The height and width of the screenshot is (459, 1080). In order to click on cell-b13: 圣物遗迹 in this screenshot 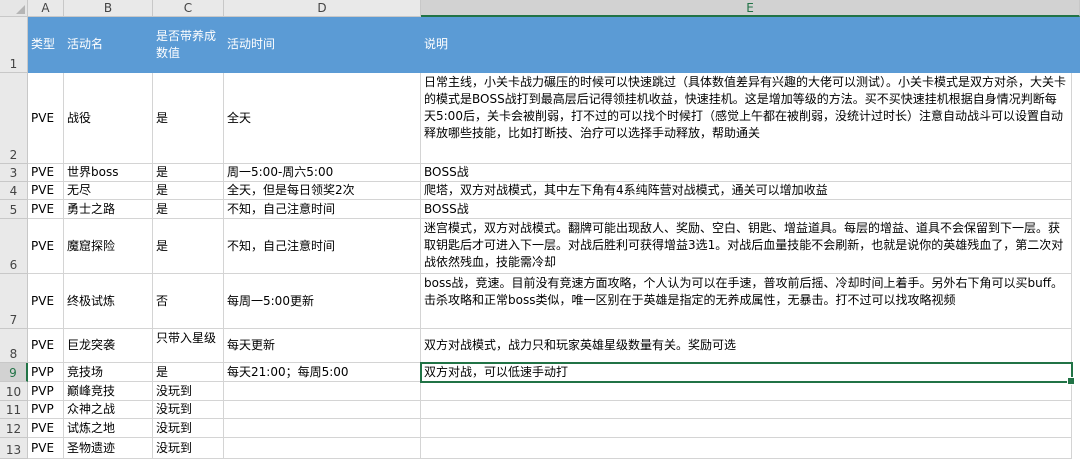, I will do `click(108, 448)`.